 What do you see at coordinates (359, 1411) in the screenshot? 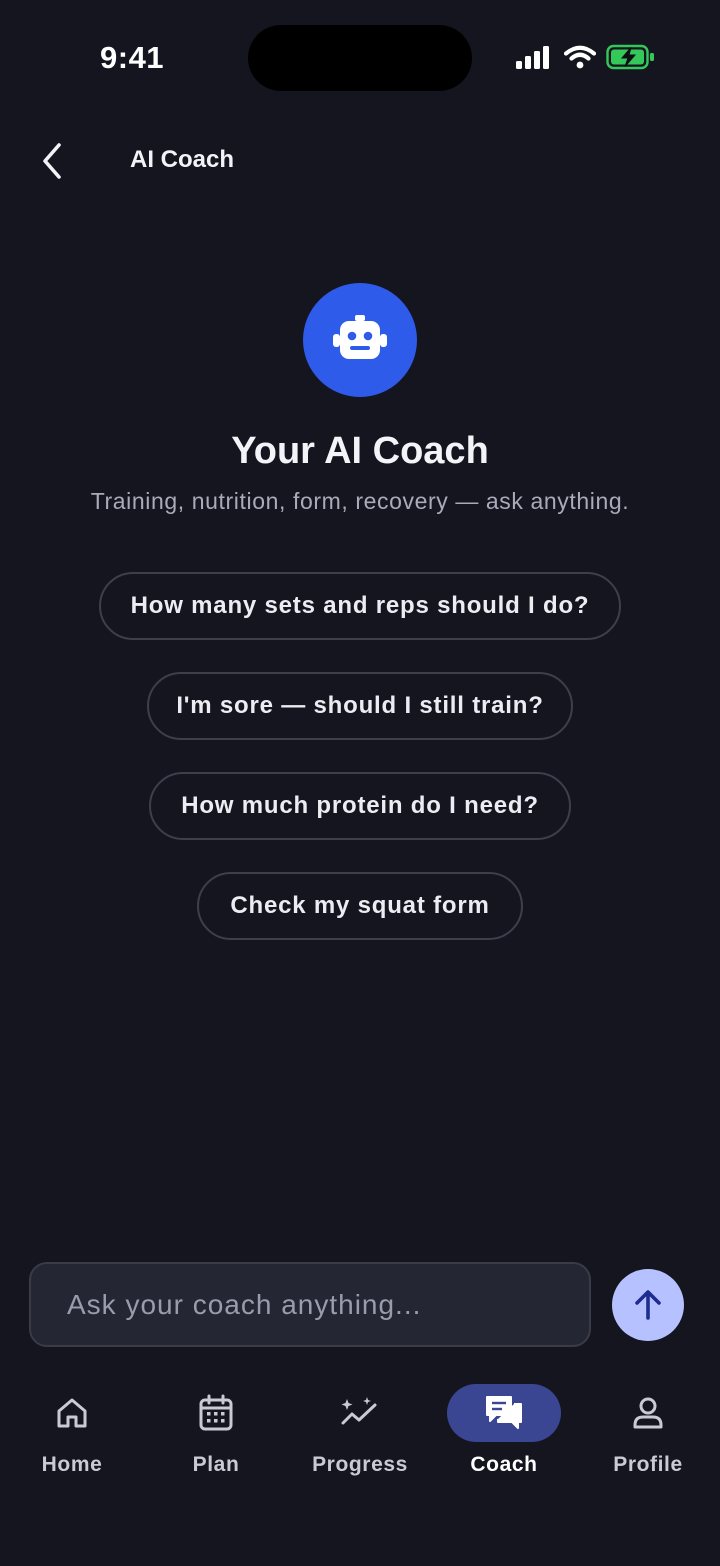
I see `progress-sparkle-icon` at bounding box center [359, 1411].